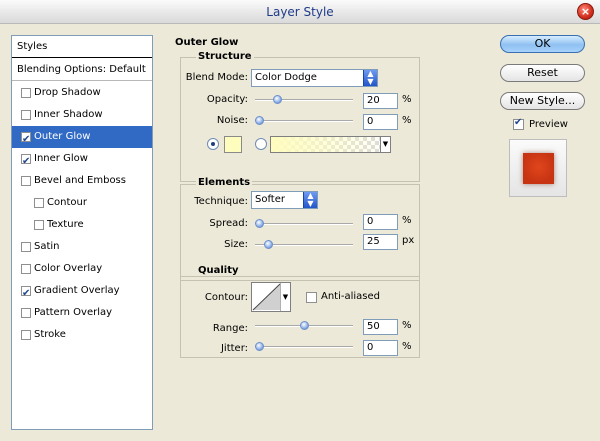 The image size is (600, 441). Describe the element at coordinates (82, 225) in the screenshot. I see `styles-list-item: Texture` at that location.